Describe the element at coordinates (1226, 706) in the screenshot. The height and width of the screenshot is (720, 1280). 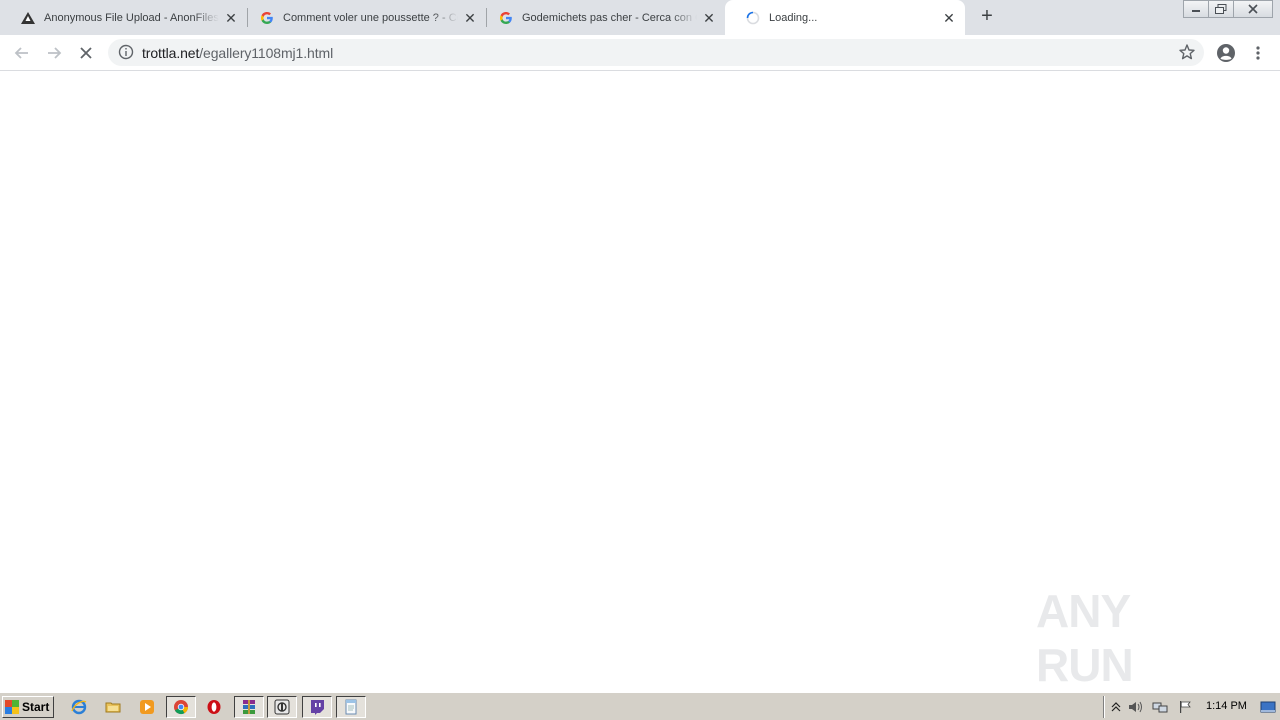
I see `clock: 1:14 PM` at that location.